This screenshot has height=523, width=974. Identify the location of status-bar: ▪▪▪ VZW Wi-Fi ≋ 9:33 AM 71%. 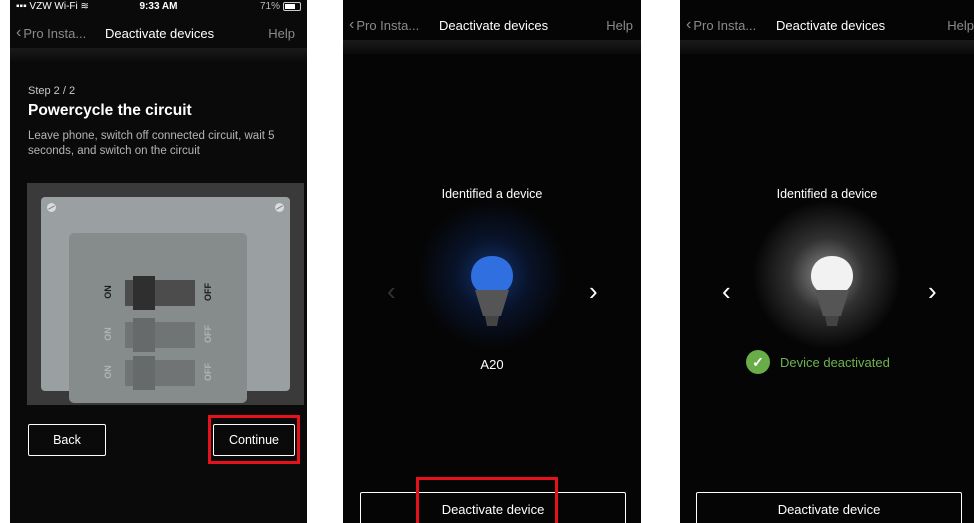
(158, 7).